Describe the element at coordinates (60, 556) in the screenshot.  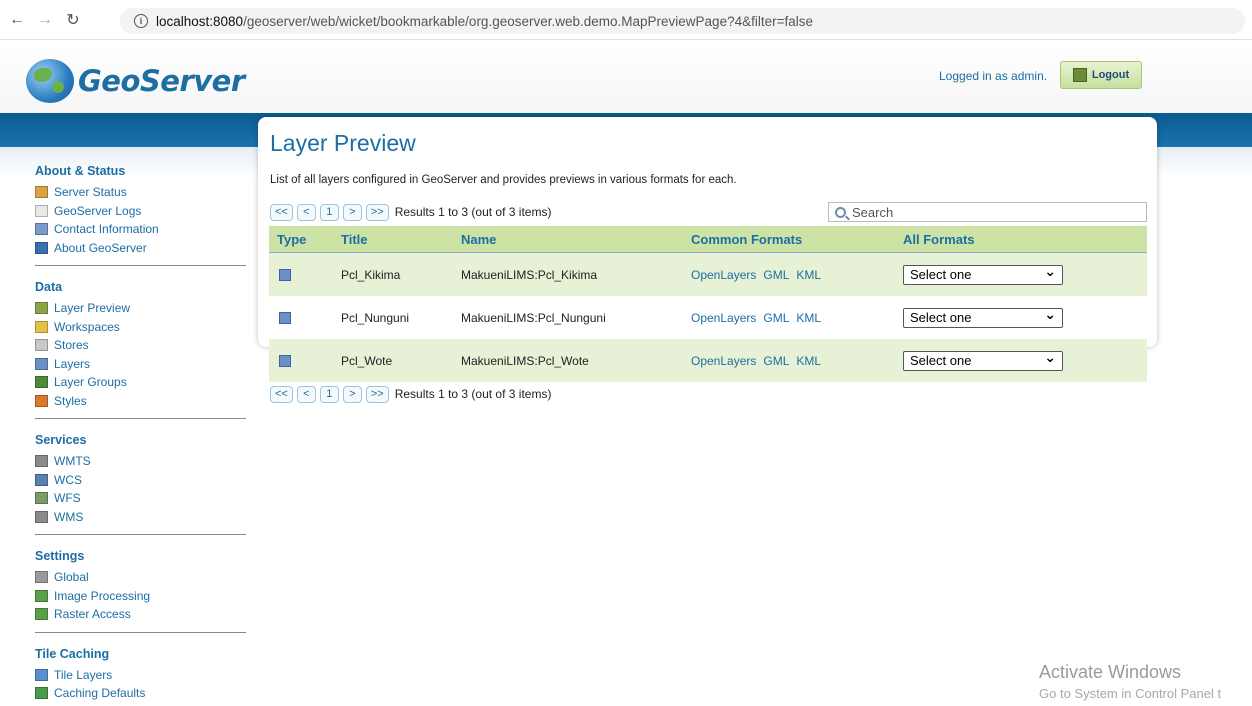
I see `sidebar-section-title: Settings` at that location.